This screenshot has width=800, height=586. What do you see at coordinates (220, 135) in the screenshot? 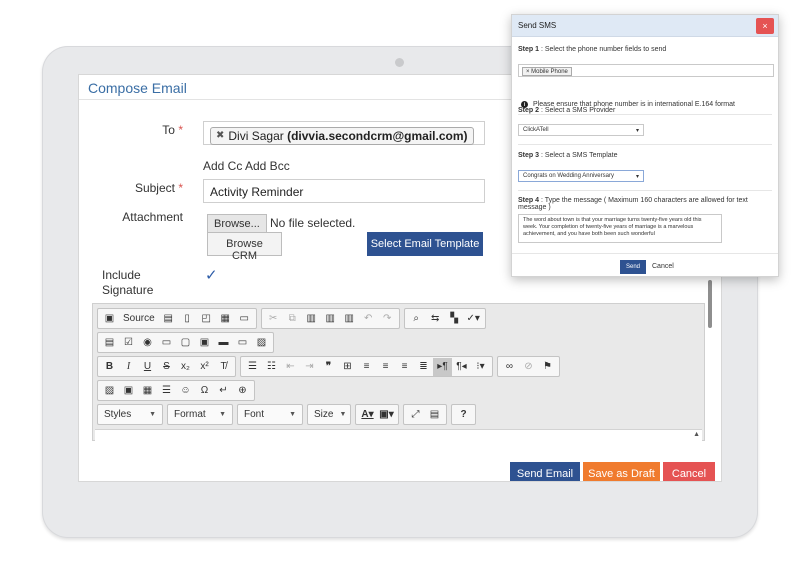
I see `remove-recipient-icon: ✖` at bounding box center [220, 135].